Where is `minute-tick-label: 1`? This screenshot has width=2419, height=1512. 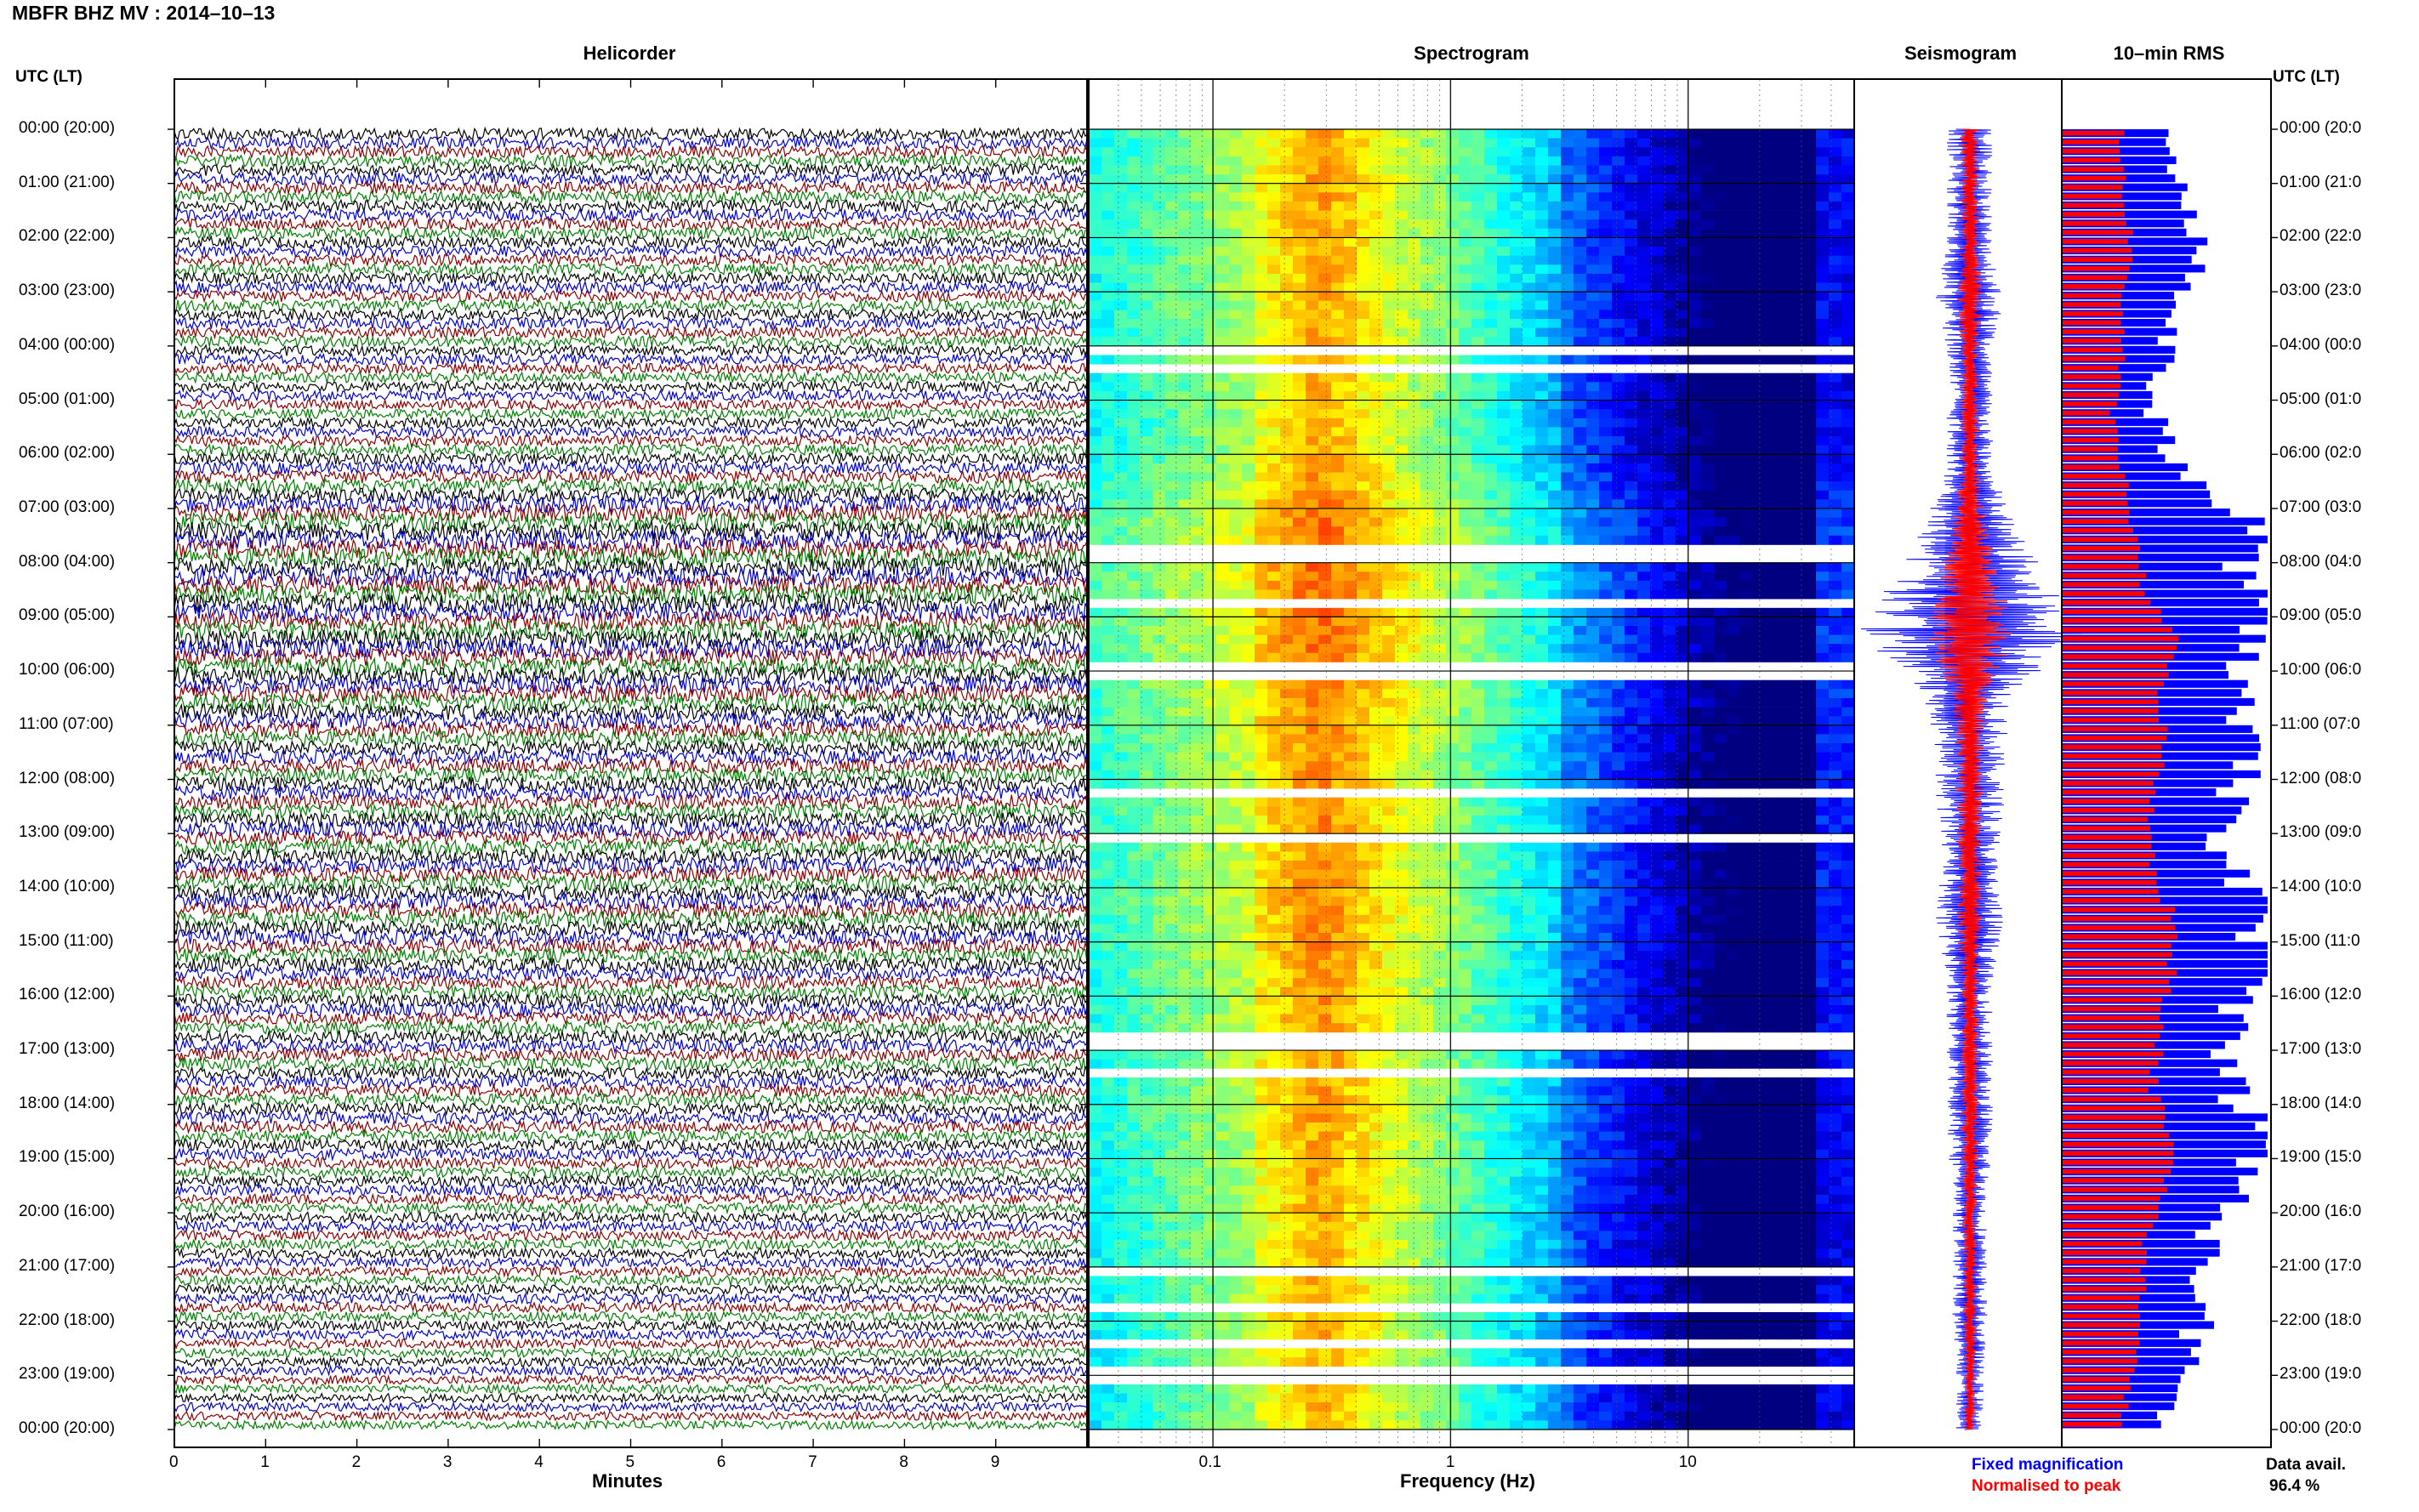 minute-tick-label: 1 is located at coordinates (265, 1462).